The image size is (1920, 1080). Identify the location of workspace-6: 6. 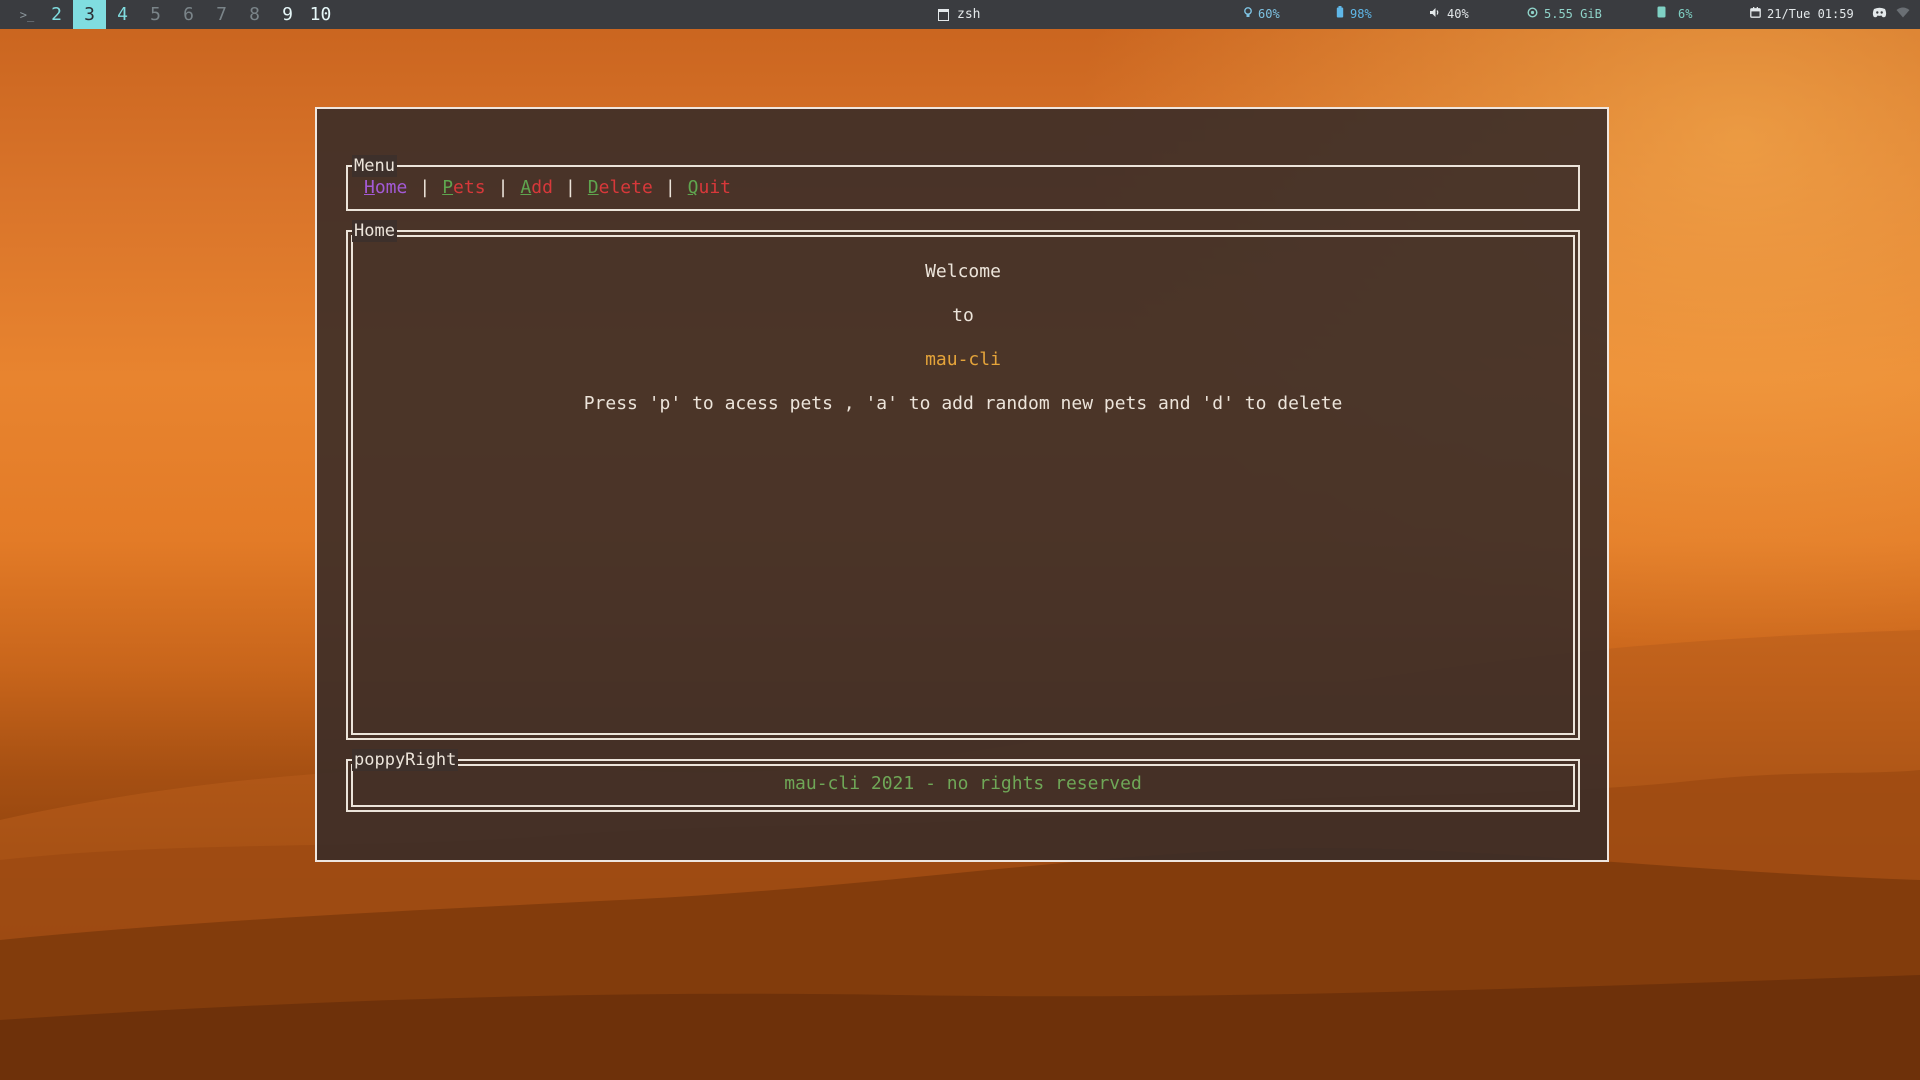
(188, 14).